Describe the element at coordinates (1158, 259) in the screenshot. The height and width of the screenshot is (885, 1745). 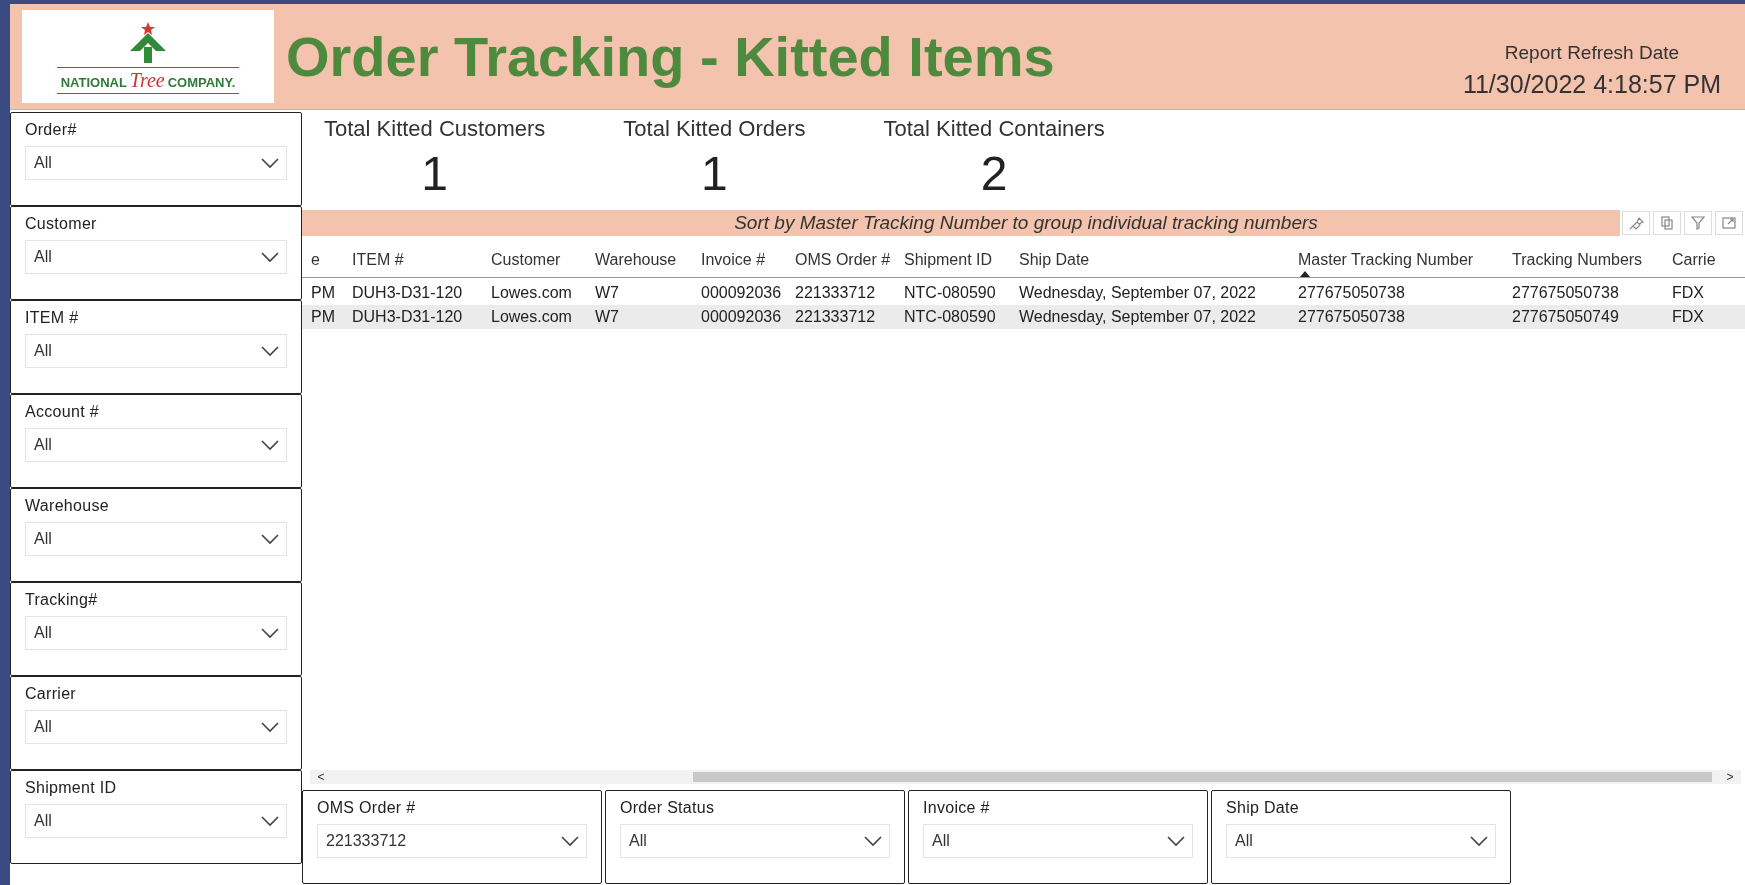
I see `column-header: Ship Date` at that location.